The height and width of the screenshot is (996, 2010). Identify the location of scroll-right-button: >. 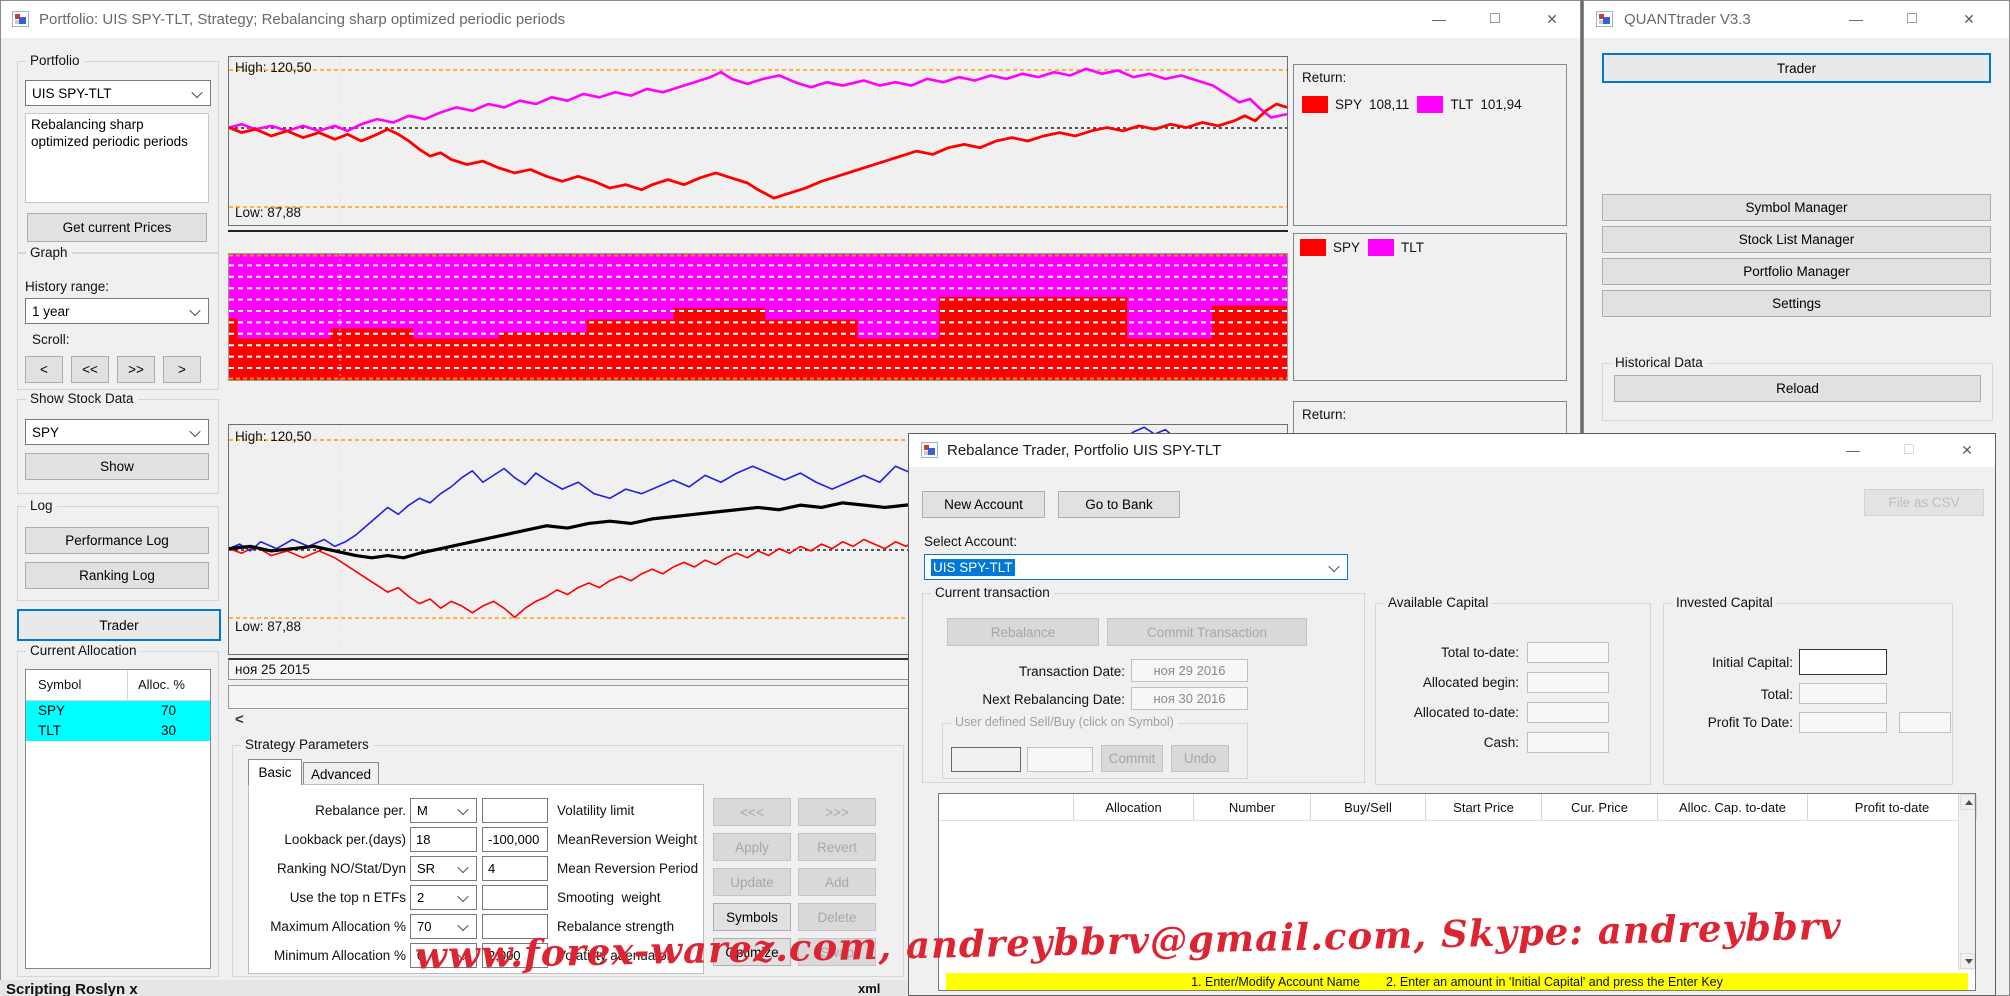
(182, 369).